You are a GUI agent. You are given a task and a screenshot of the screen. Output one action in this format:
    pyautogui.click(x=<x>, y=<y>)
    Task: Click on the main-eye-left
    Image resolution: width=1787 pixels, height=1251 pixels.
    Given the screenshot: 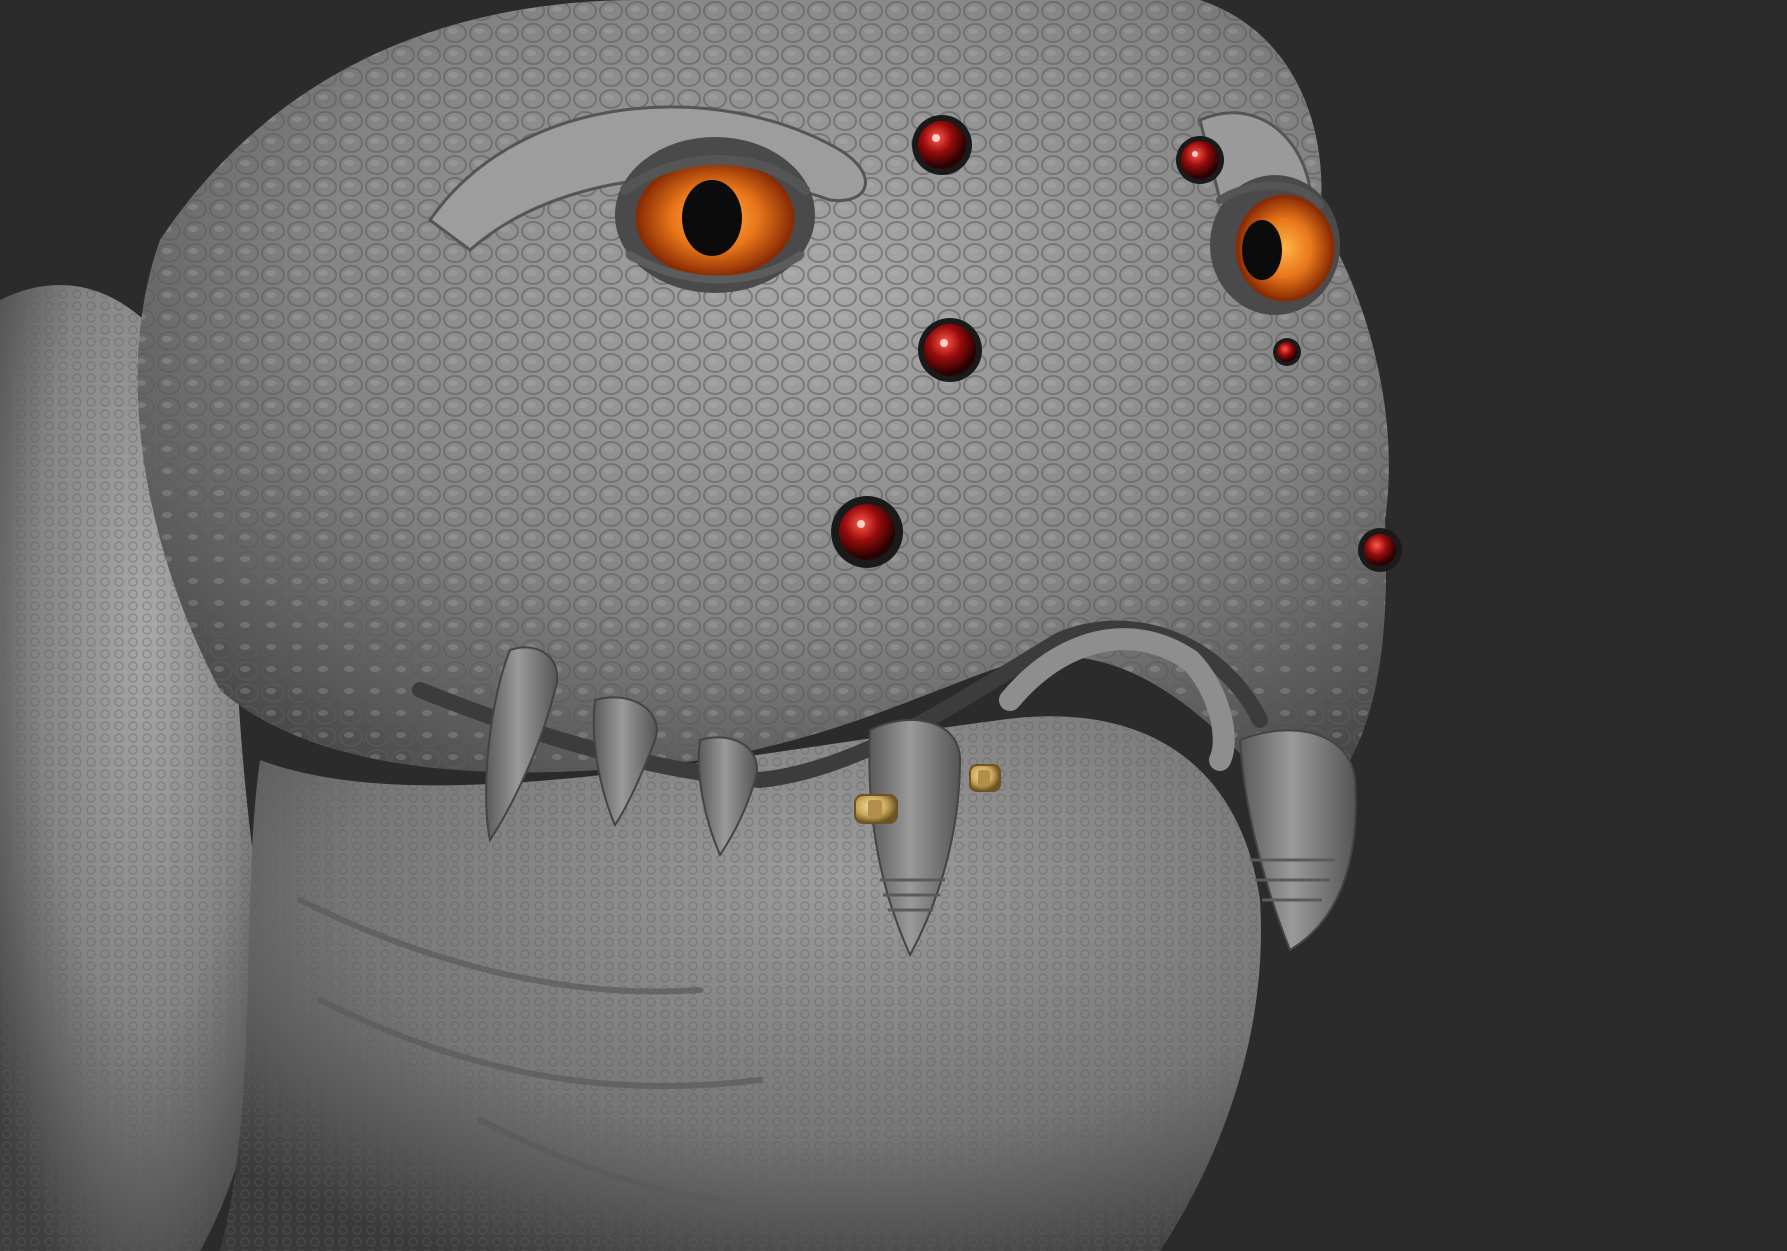 What is the action you would take?
    pyautogui.click(x=715, y=215)
    